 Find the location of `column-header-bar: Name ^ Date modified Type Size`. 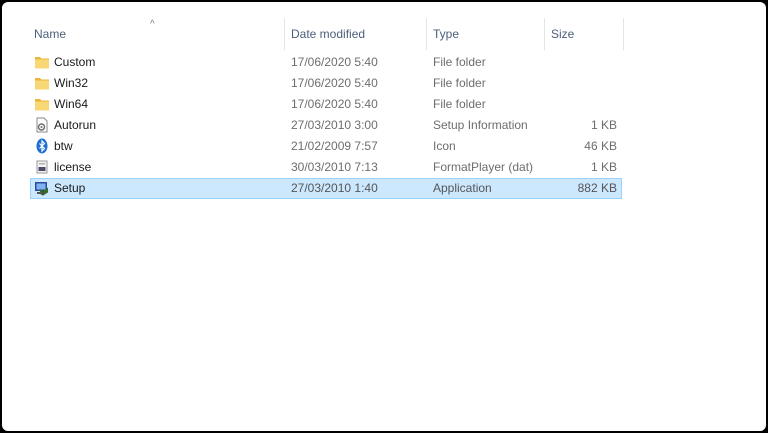

column-header-bar: Name ^ Date modified Type Size is located at coordinates (326, 34).